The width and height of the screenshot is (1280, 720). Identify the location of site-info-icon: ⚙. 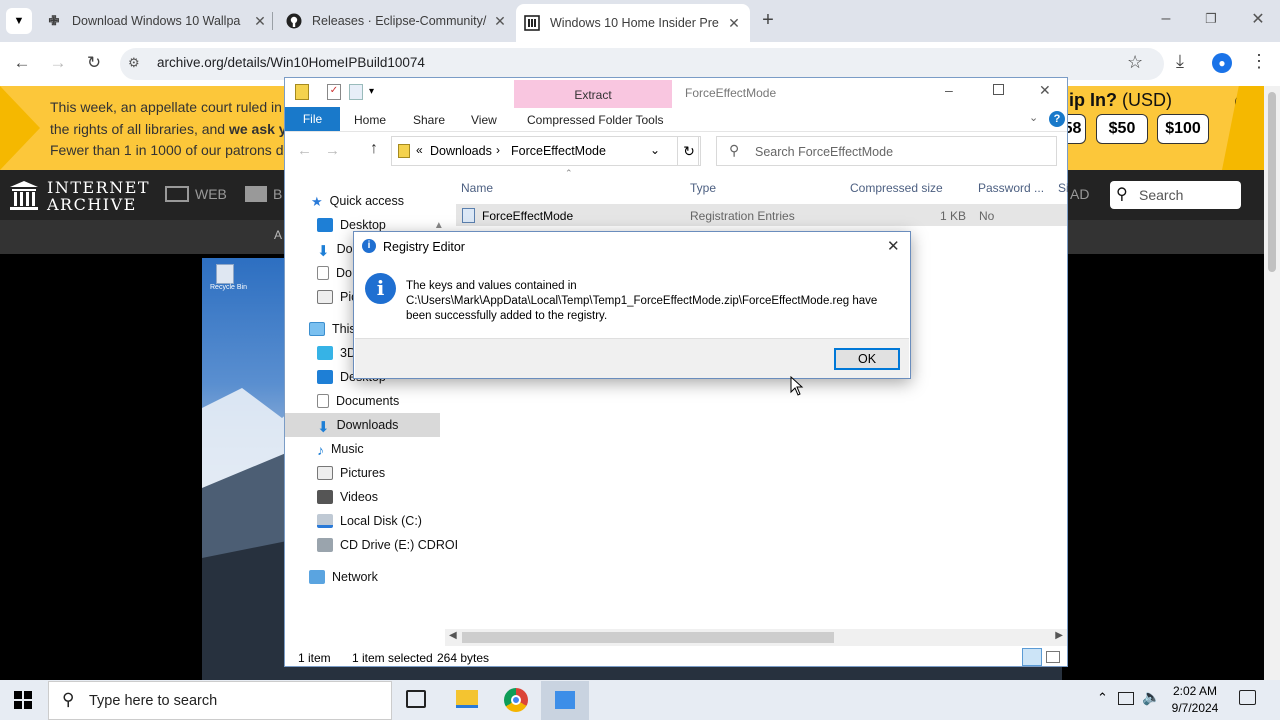
(136, 63).